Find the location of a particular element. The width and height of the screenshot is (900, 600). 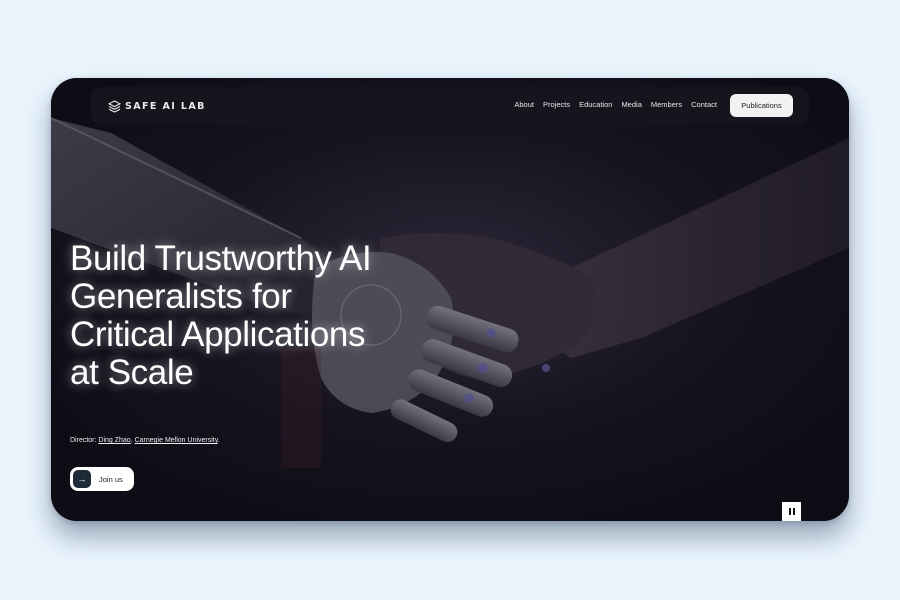

nav-link-media: Media is located at coordinates (631, 104).